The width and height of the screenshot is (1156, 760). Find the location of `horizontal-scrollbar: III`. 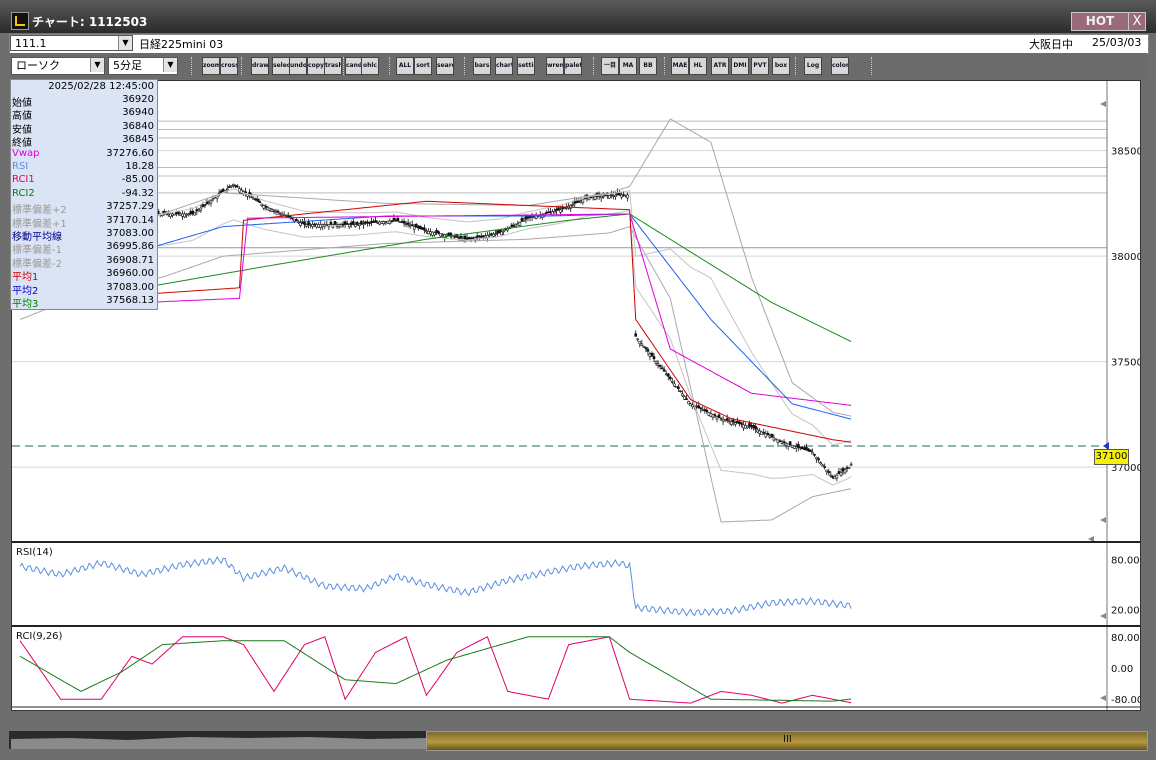

horizontal-scrollbar: III is located at coordinates (578, 741).